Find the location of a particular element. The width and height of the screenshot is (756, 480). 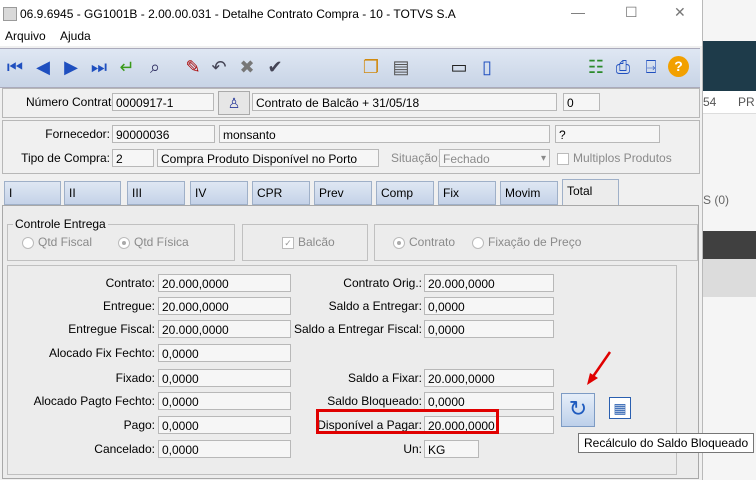

form-icon: ▭ is located at coordinates (459, 67).